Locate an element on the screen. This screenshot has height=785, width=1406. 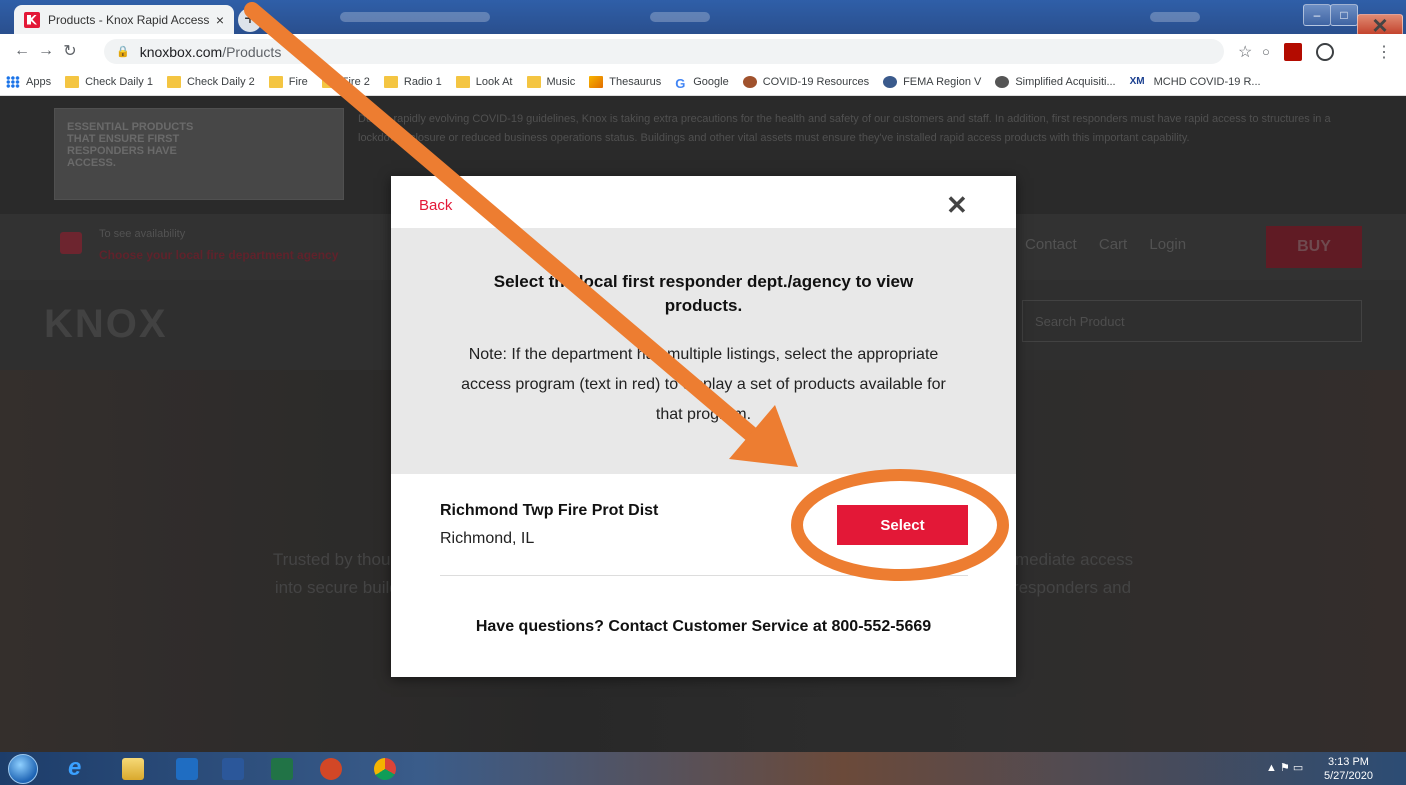
excel-icon is located at coordinates (282, 769).